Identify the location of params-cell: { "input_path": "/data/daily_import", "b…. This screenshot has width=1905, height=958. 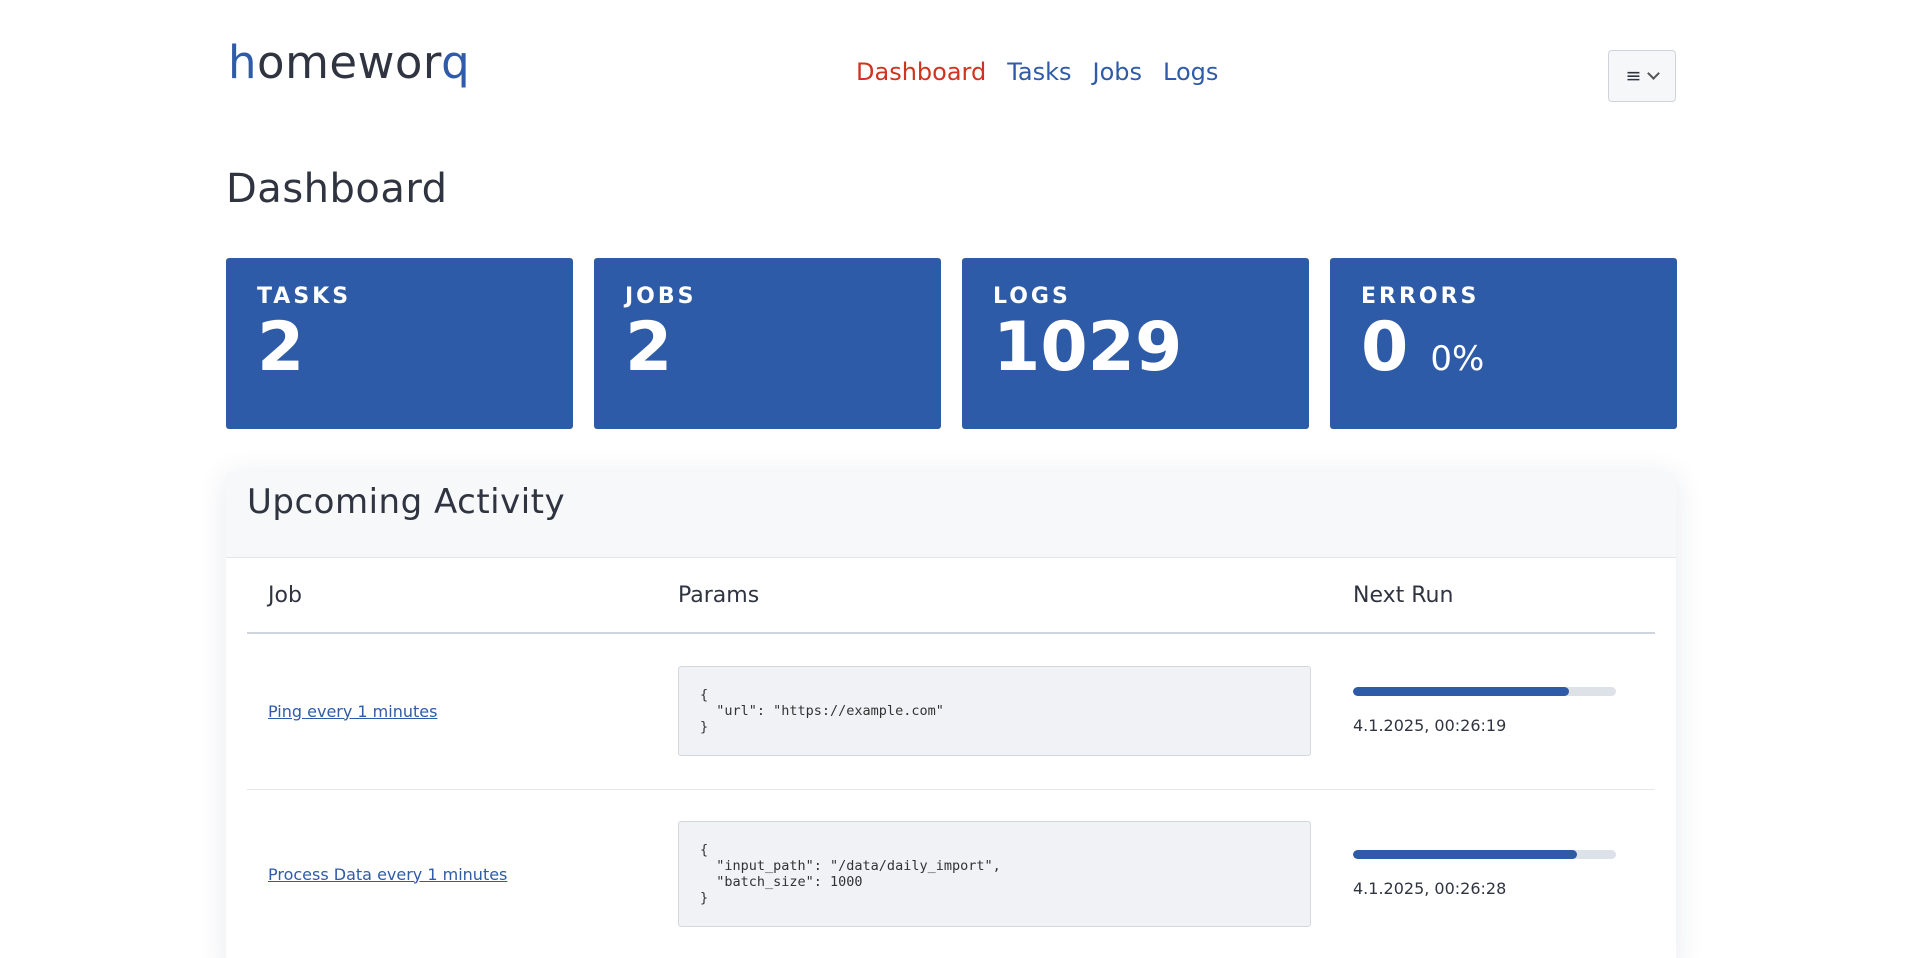
(994, 873).